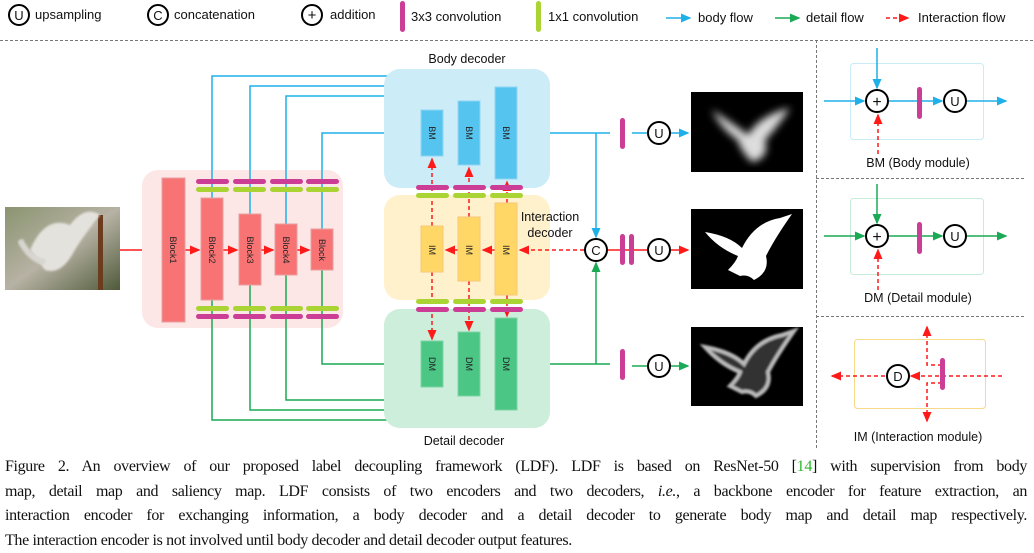 The image size is (1034, 553). I want to click on dm1-label: DM, so click(432, 364).